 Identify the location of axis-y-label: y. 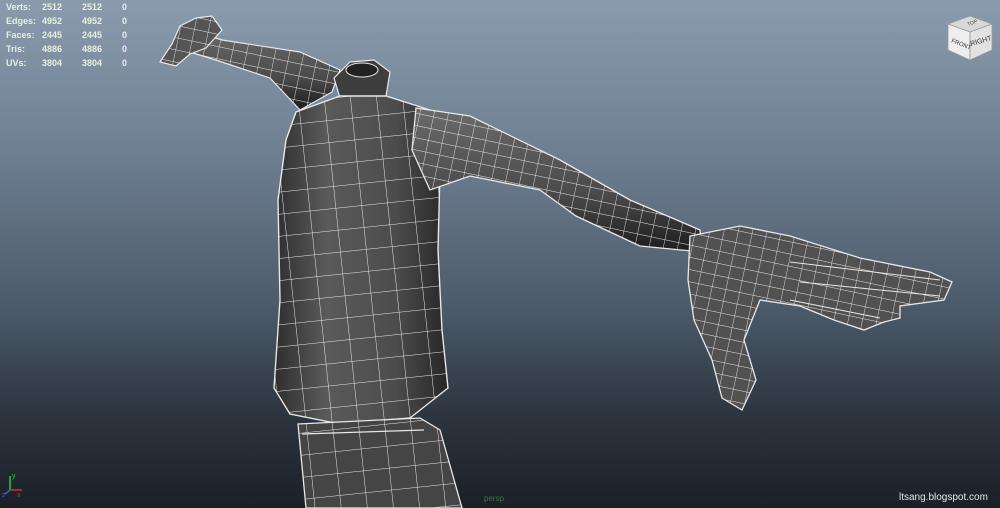
(14, 476).